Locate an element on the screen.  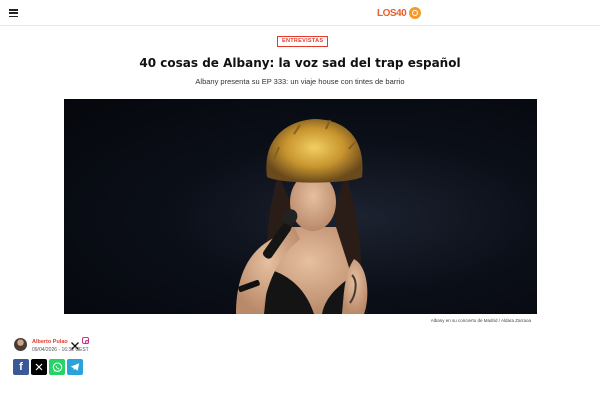
telegram-icon is located at coordinates (75, 367).